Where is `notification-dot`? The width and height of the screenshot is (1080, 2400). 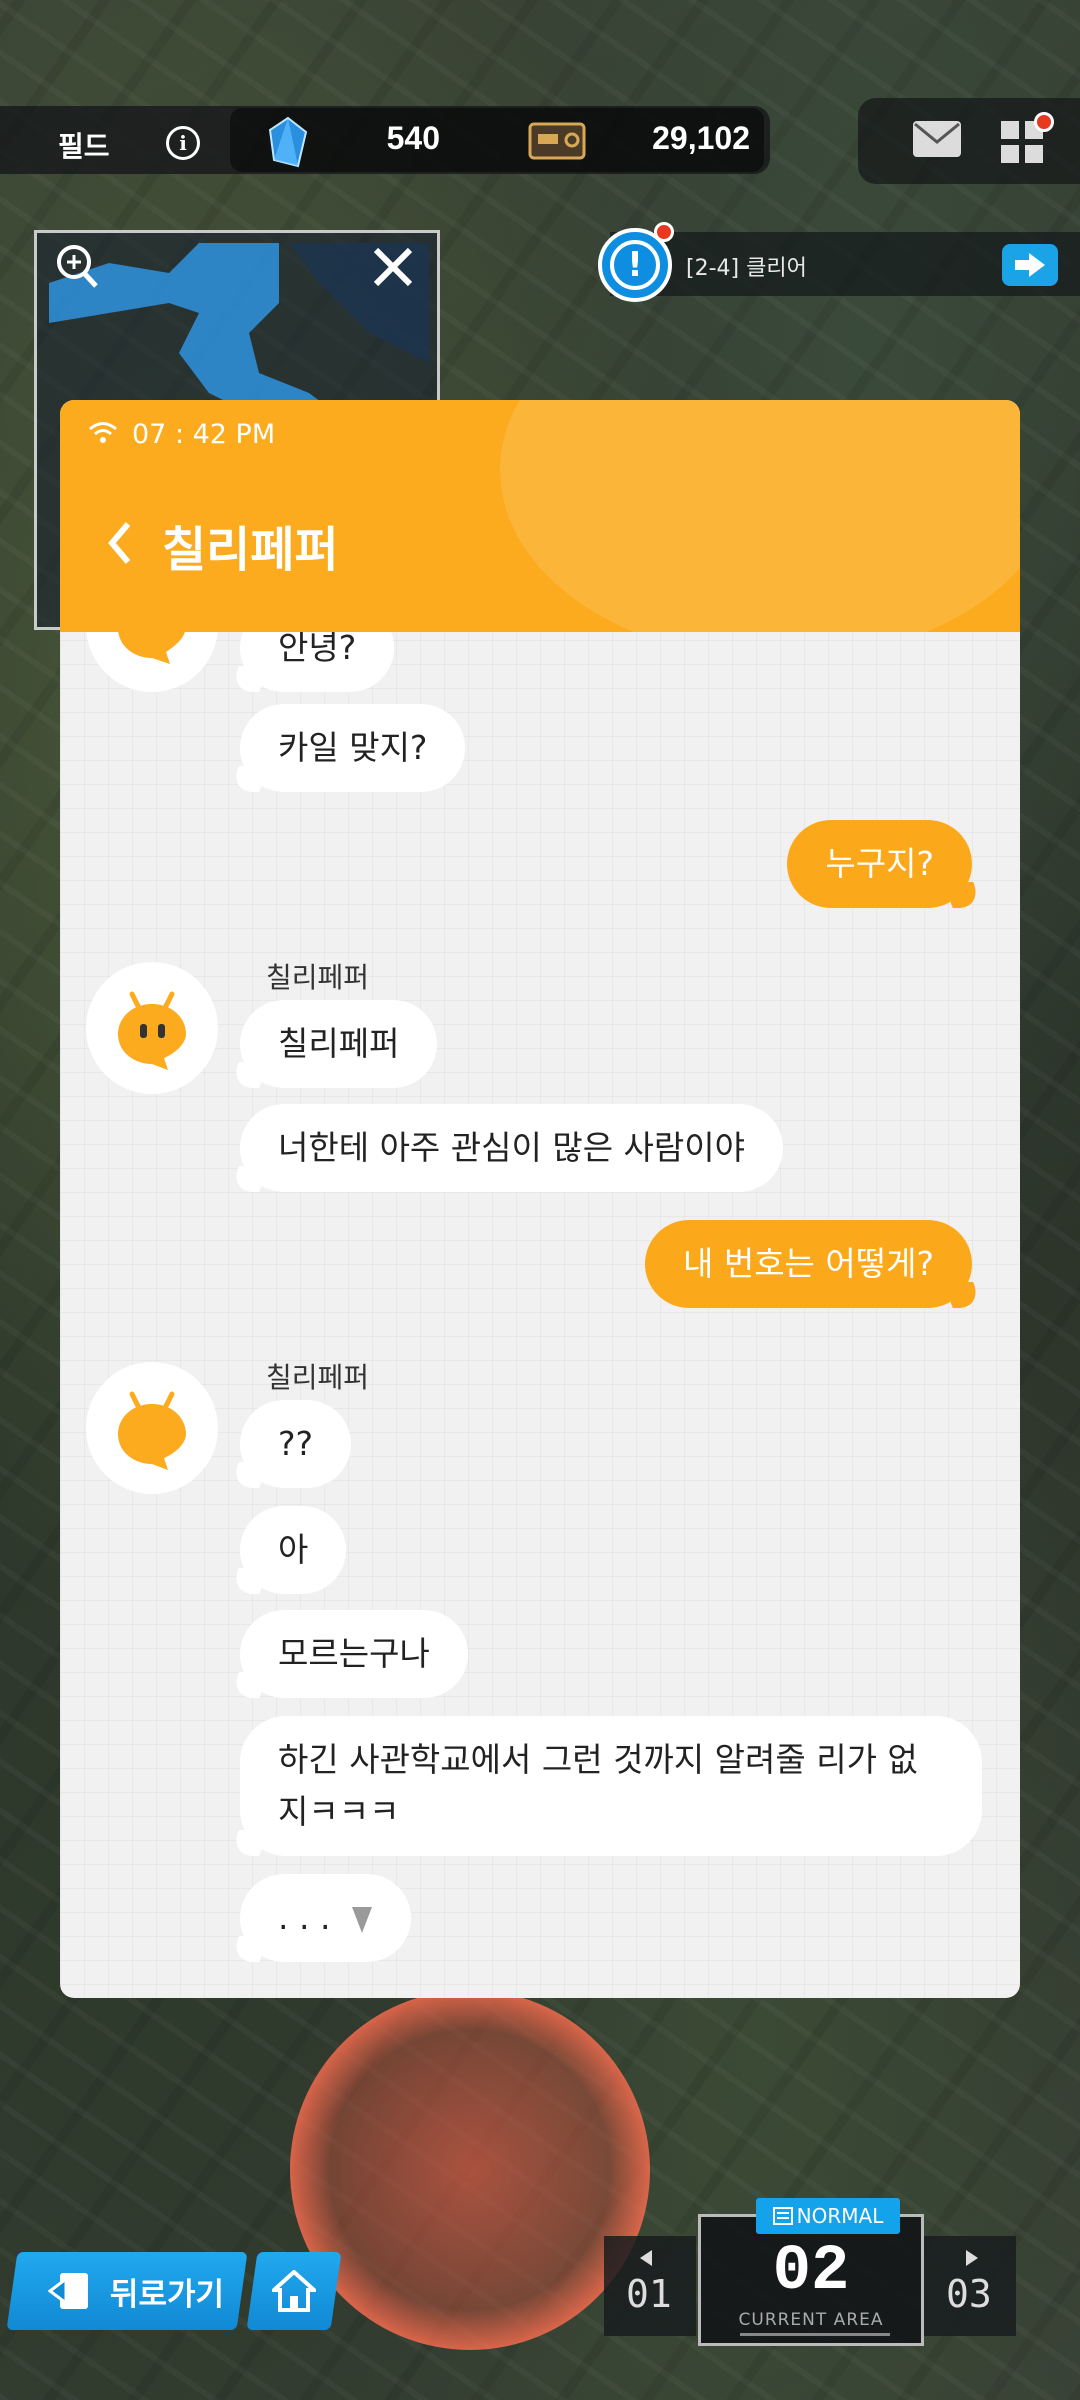
notification-dot is located at coordinates (1044, 122).